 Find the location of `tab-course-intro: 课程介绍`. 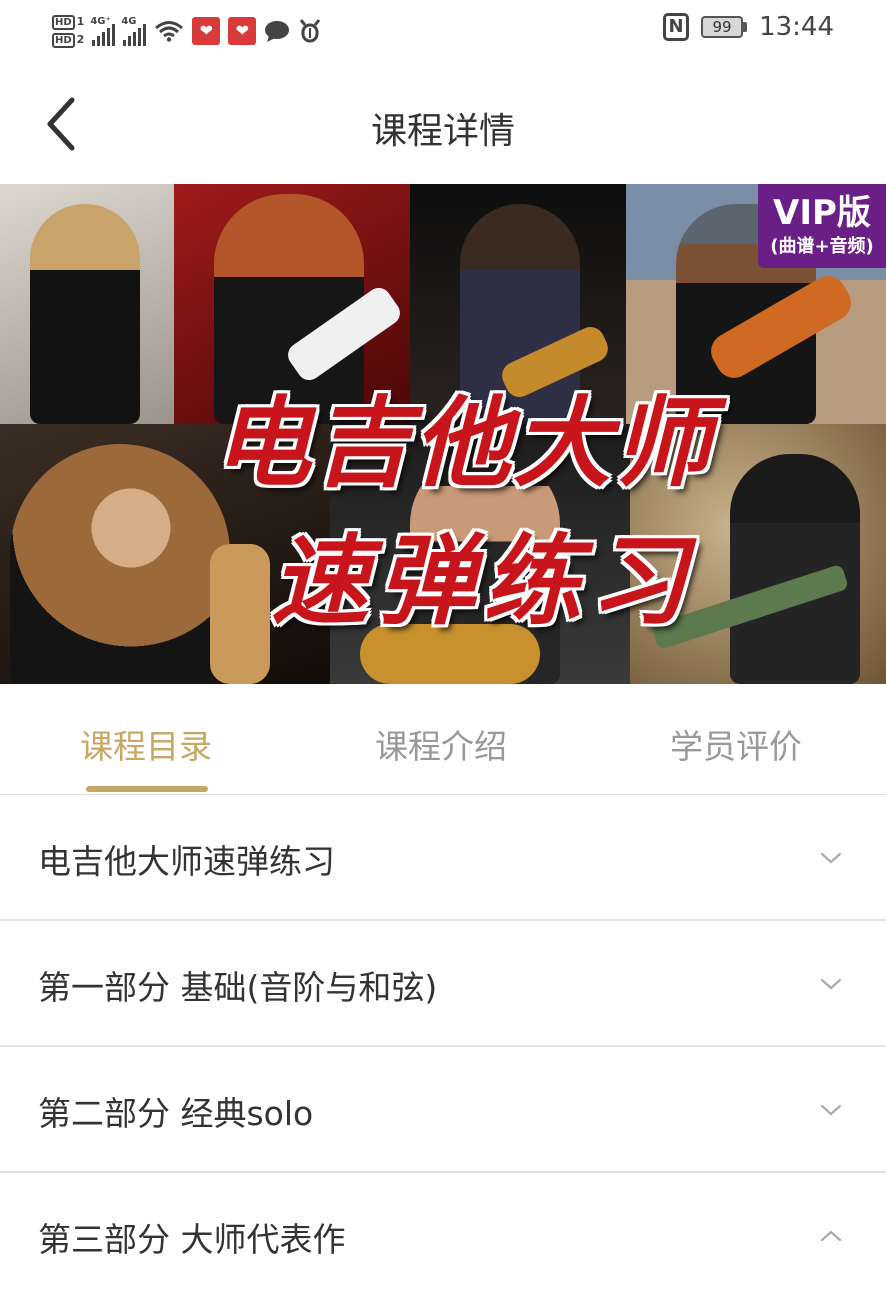

tab-course-intro: 课程介绍 is located at coordinates (441, 744).